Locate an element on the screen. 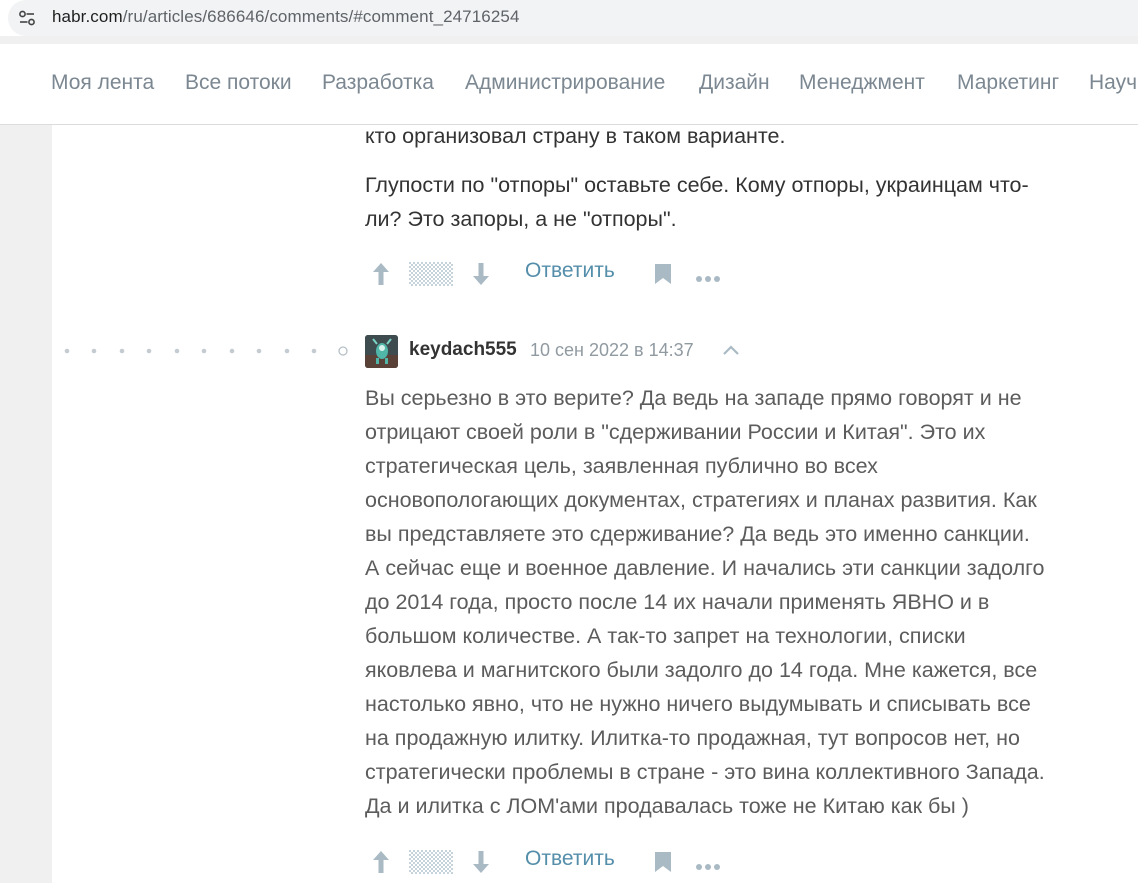 The height and width of the screenshot is (883, 1138). nav-item-design: Дизайн is located at coordinates (734, 83).